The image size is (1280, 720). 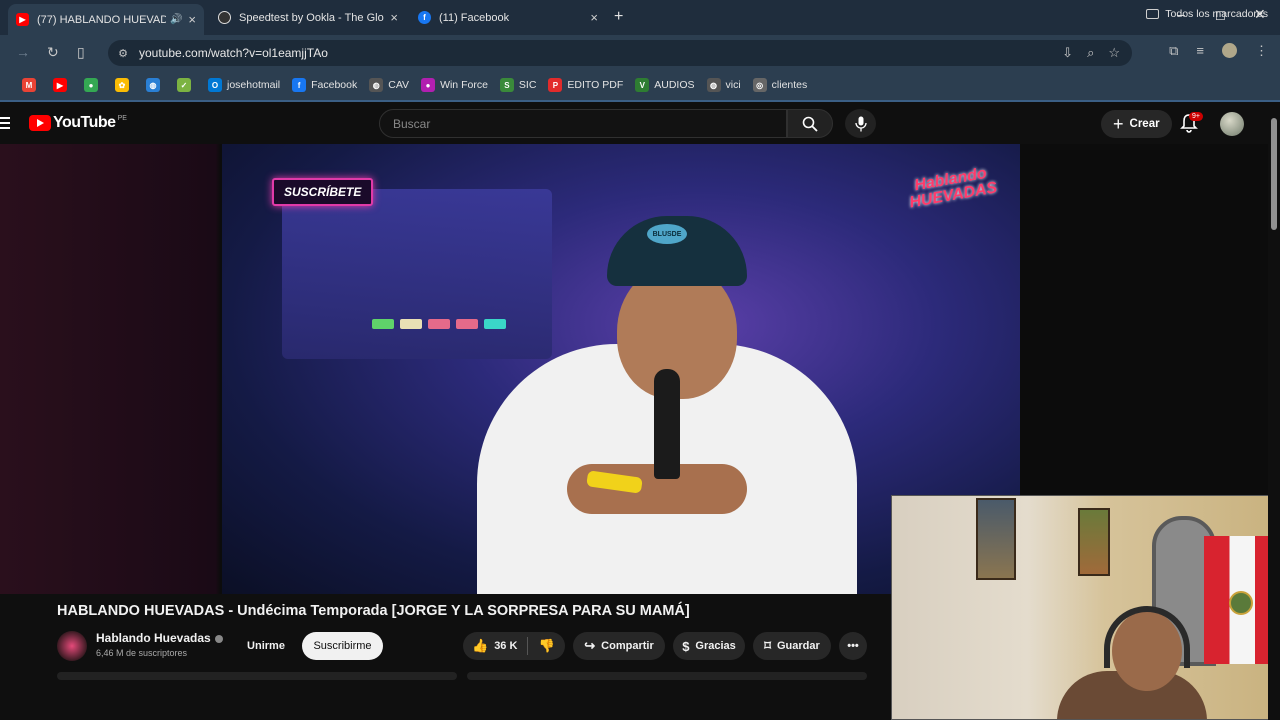 I want to click on profile-avatar, so click(x=1229, y=50).